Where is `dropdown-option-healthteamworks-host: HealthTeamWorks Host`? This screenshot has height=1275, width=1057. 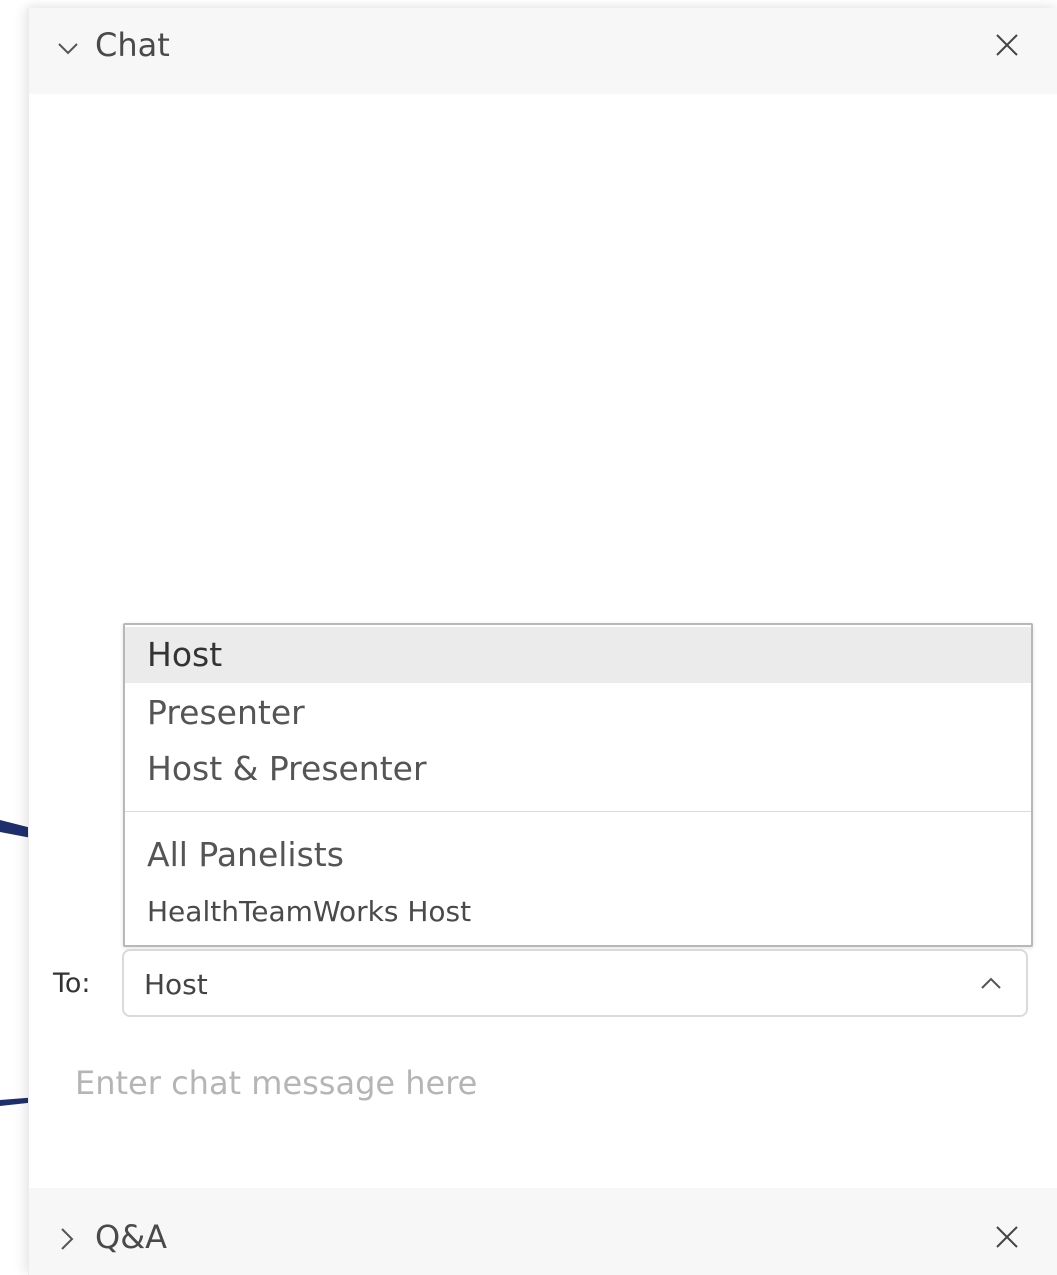
dropdown-option-healthteamworks-host: HealthTeamWorks Host is located at coordinates (578, 912).